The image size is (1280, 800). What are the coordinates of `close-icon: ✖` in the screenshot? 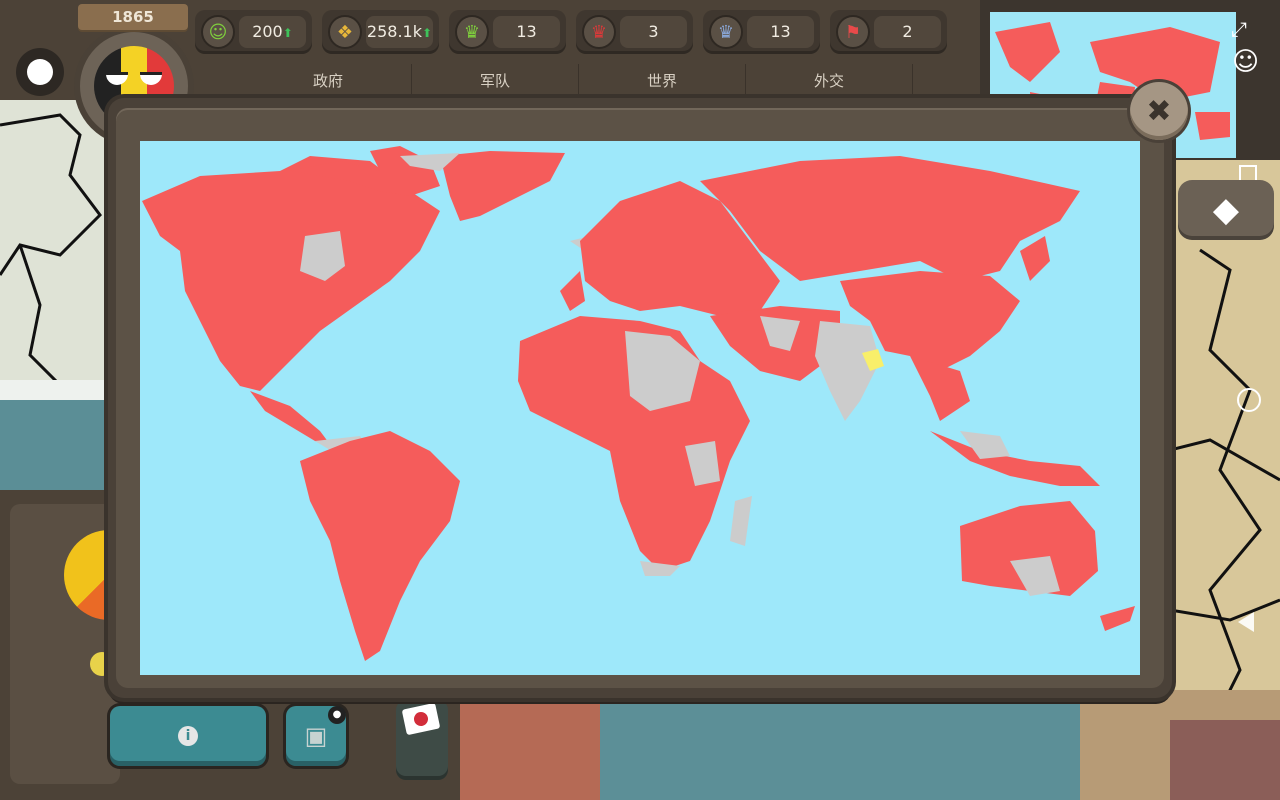 It's located at (1159, 111).